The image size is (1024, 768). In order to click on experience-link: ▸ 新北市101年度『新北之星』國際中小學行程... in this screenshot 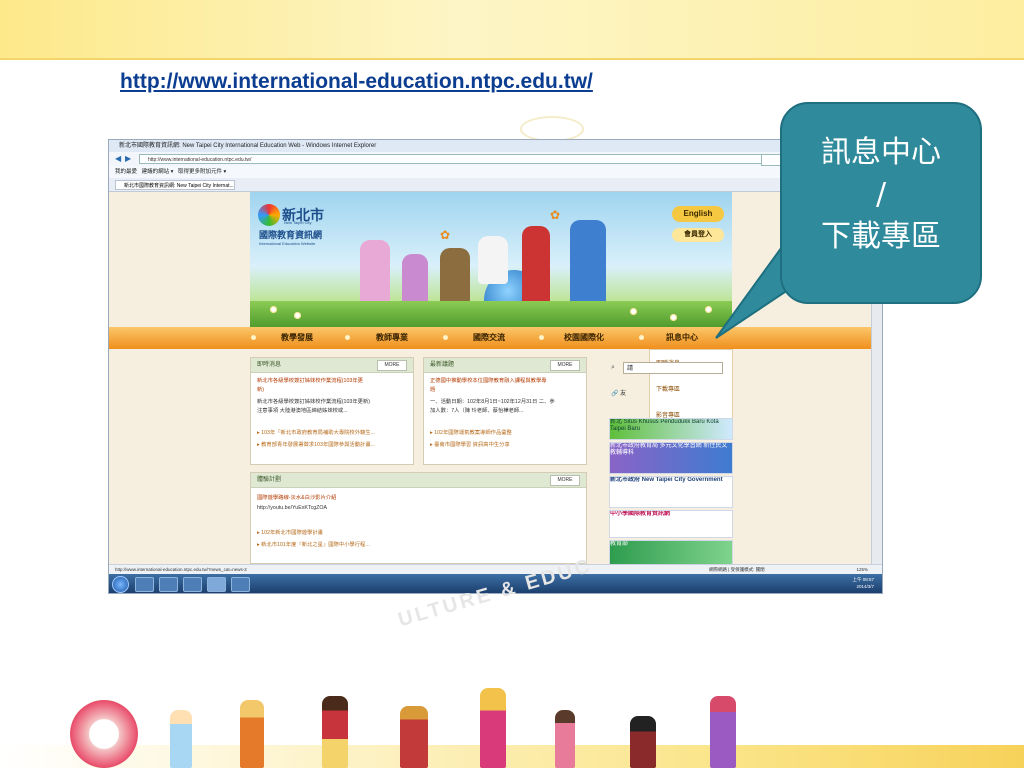, I will do `click(313, 544)`.